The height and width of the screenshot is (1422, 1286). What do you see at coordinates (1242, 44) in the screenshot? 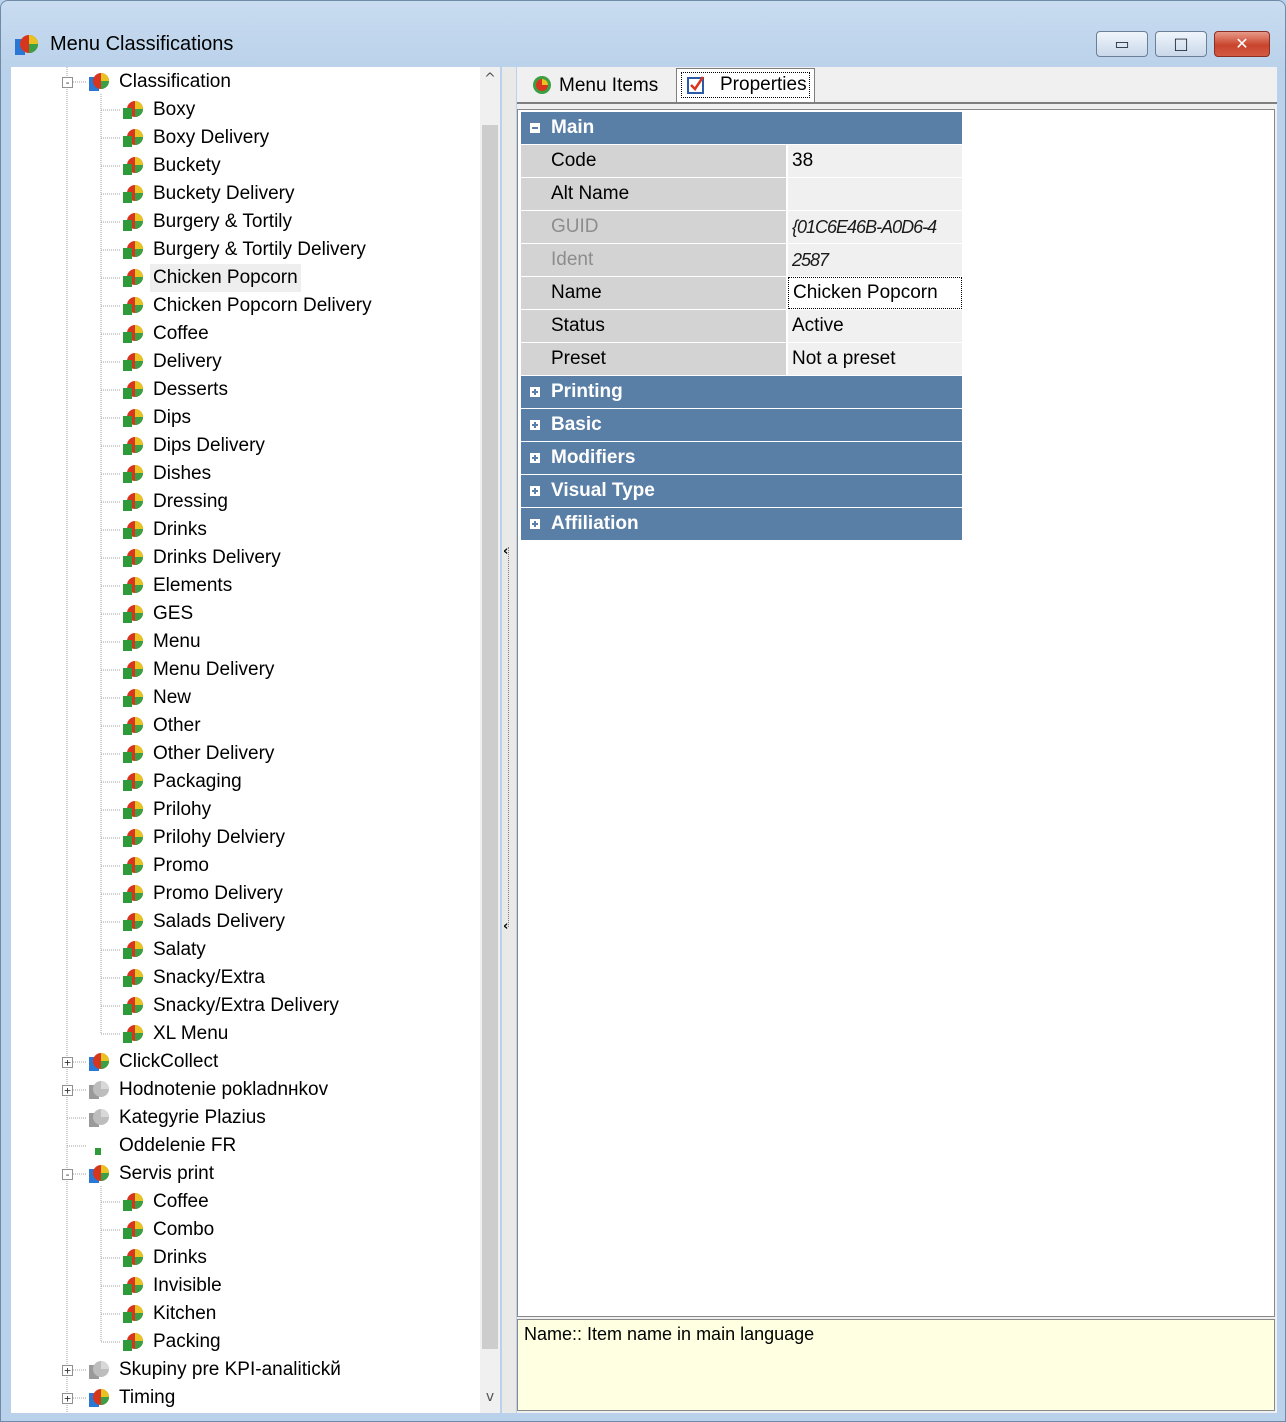
I see `close-button: ✕` at bounding box center [1242, 44].